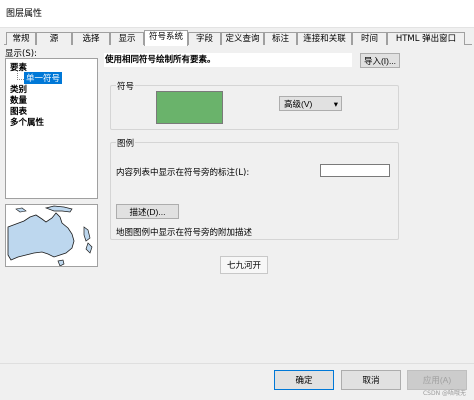 The width and height of the screenshot is (474, 400). What do you see at coordinates (204, 38) in the screenshot?
I see `tab-5: 字段` at bounding box center [204, 38].